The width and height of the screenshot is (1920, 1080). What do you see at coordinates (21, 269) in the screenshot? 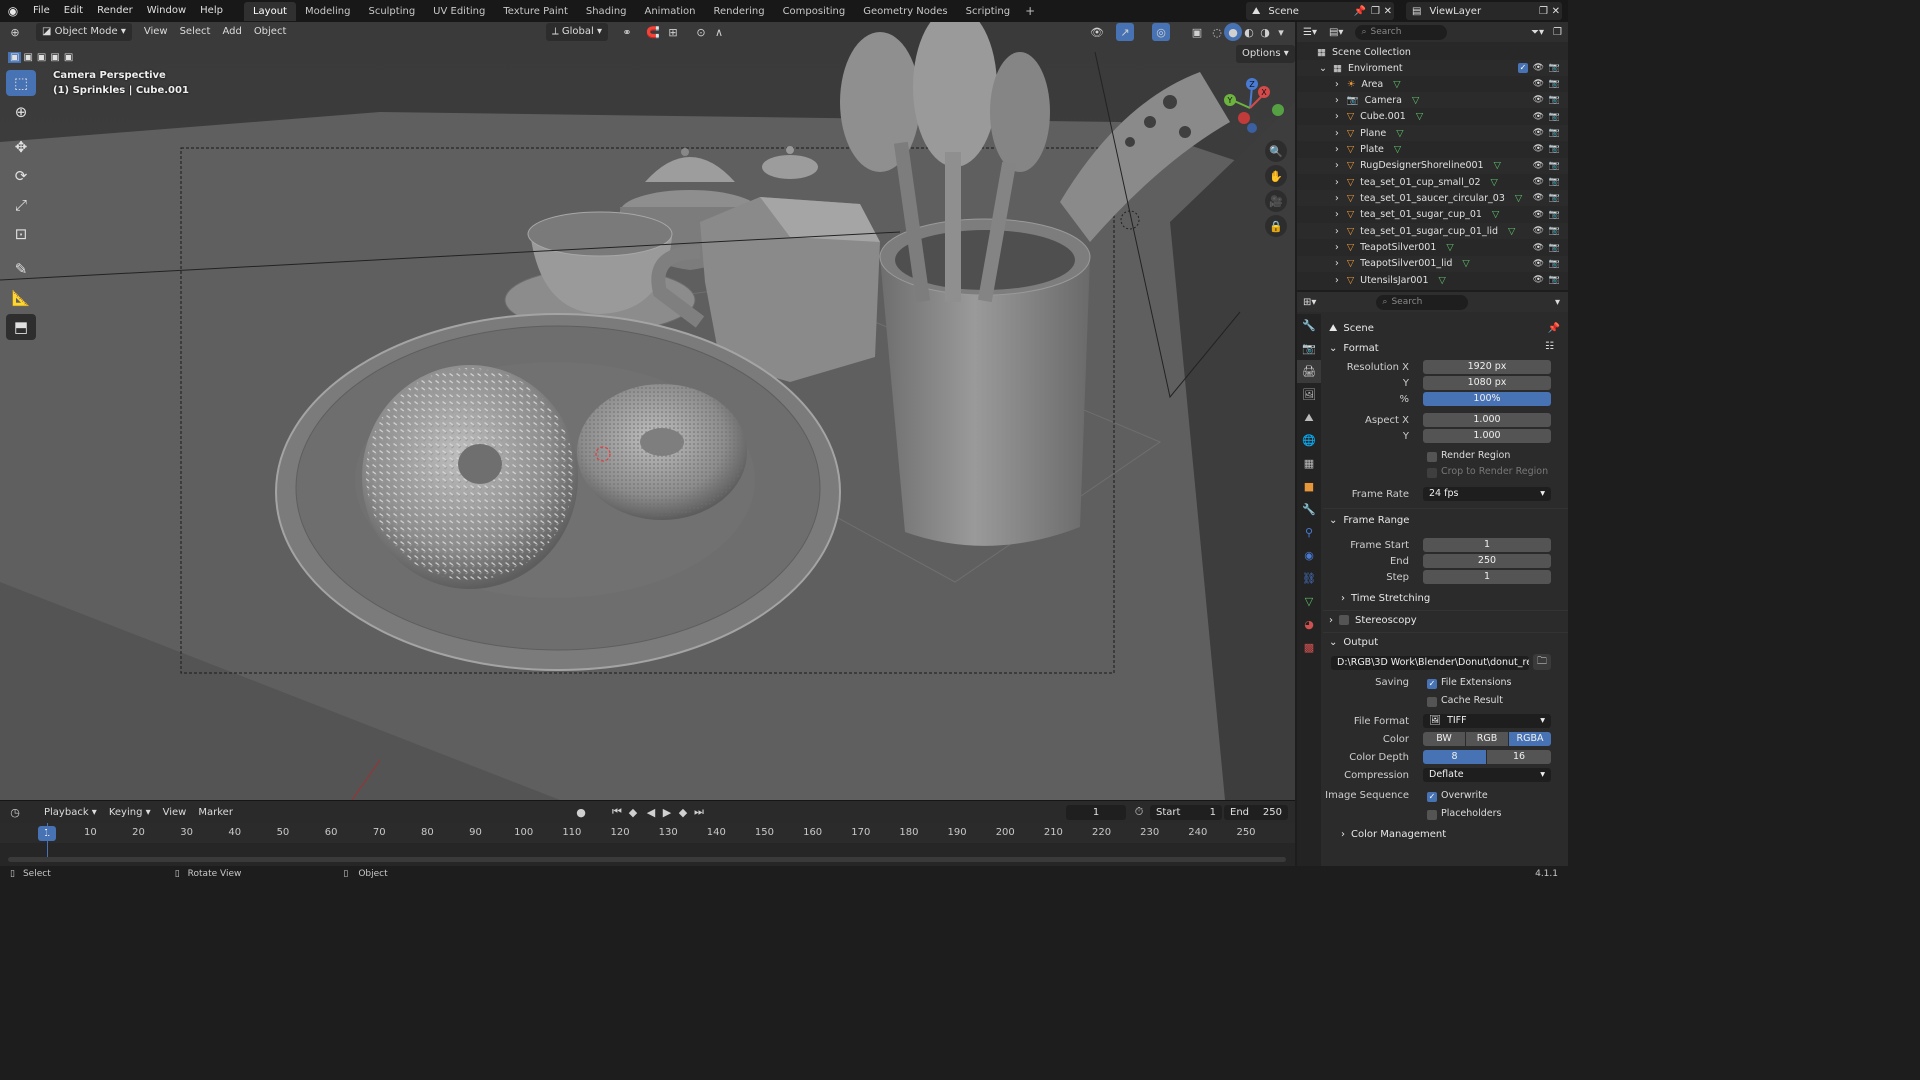
I see `annotate-tool-icon: ✎` at bounding box center [21, 269].